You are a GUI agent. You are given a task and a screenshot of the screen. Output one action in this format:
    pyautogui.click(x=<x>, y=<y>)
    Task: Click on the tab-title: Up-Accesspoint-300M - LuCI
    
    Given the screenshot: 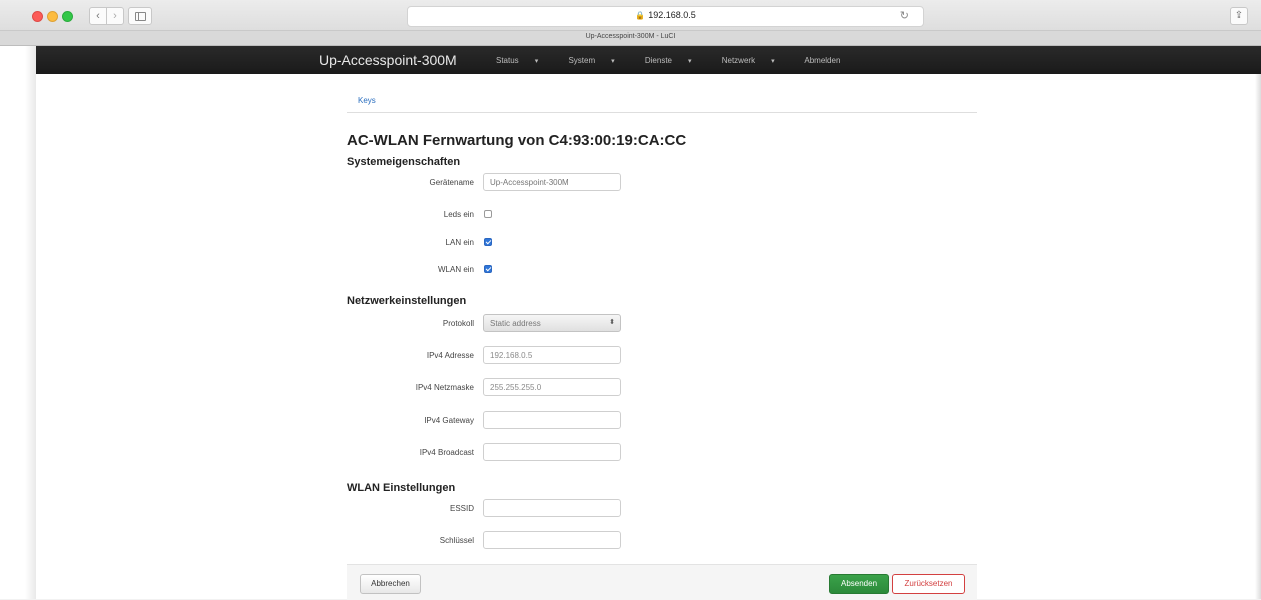 What is the action you would take?
    pyautogui.click(x=630, y=36)
    